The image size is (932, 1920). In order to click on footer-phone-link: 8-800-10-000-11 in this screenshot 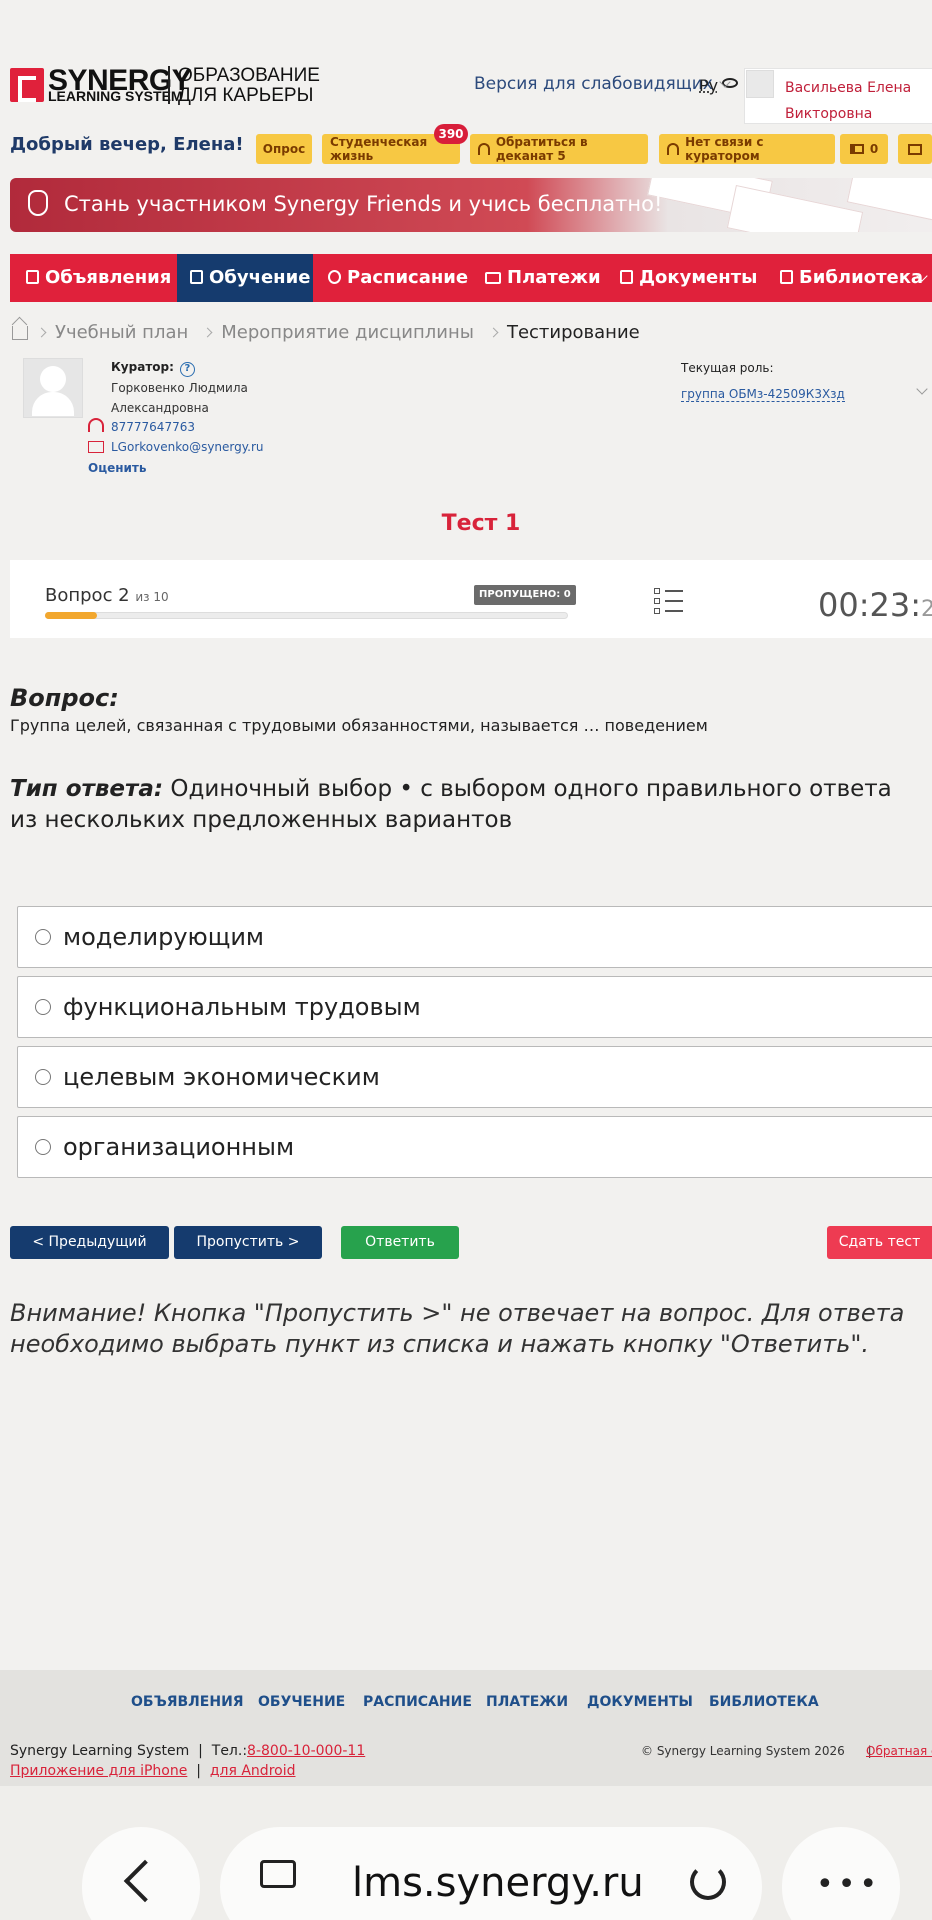, I will do `click(306, 1751)`.